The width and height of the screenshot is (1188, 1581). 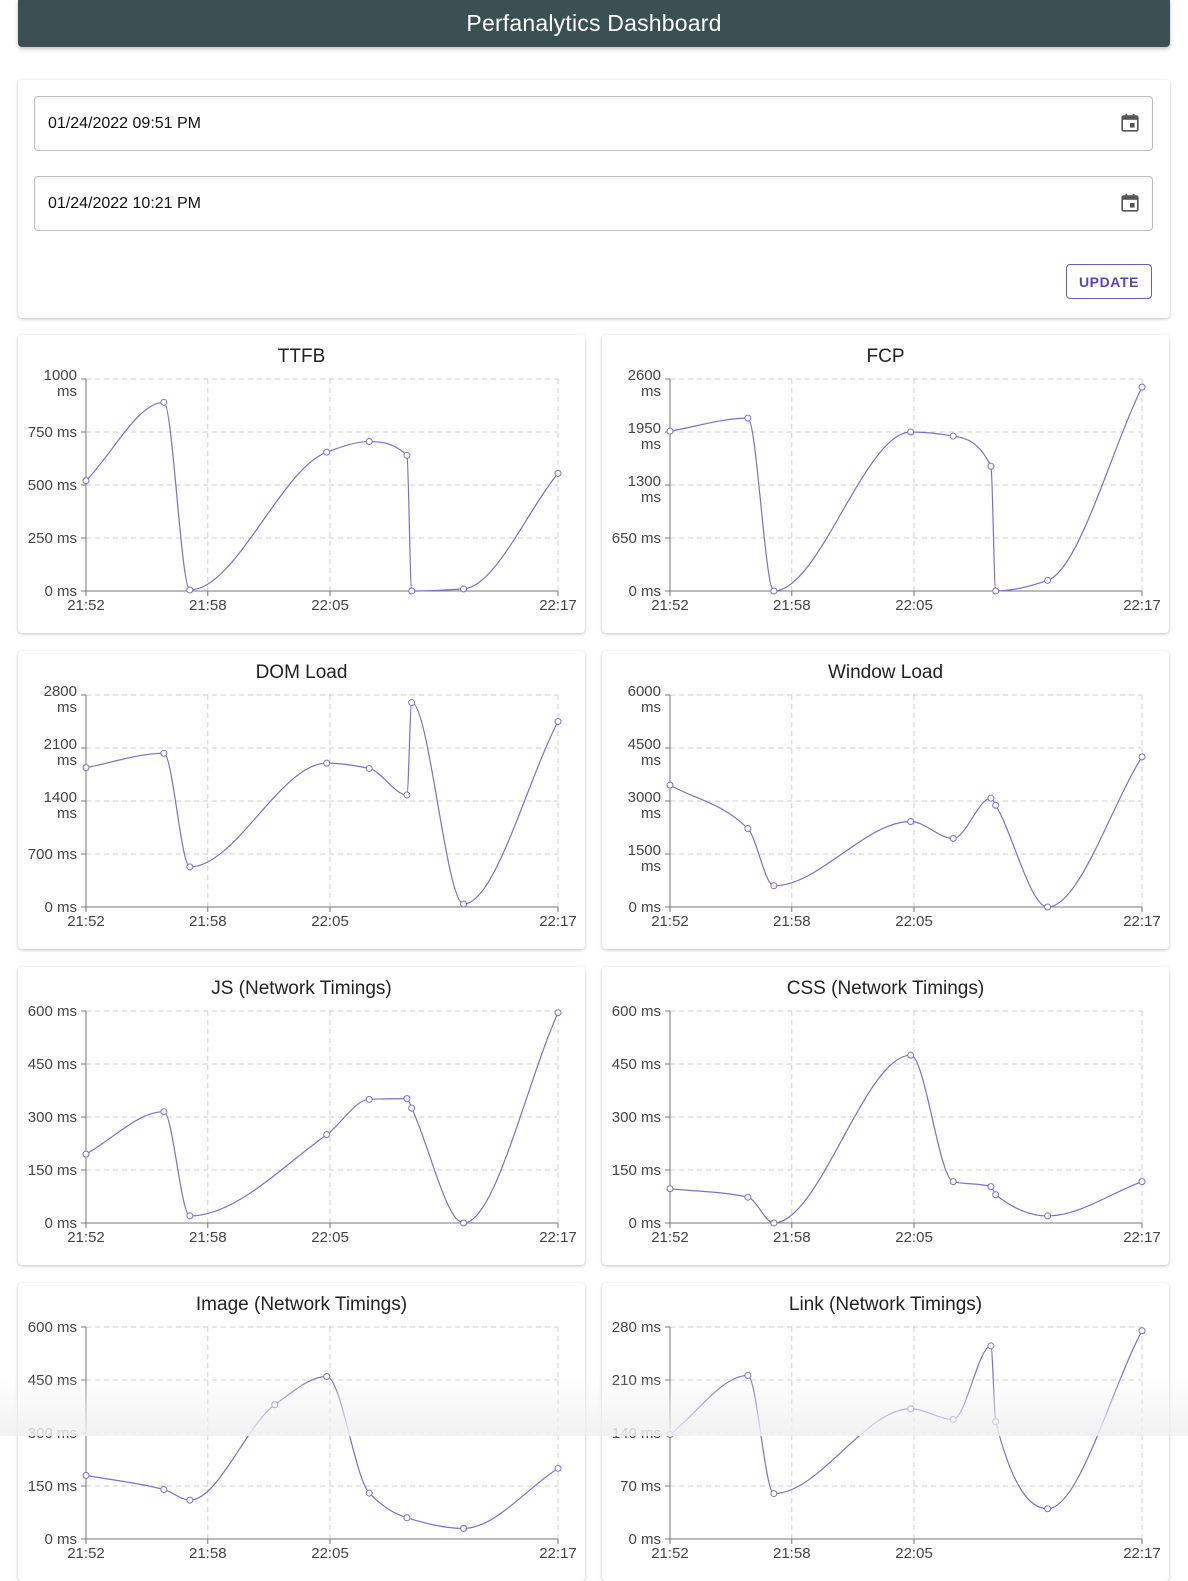 I want to click on app-title: Perfanalytics Dashboard, so click(x=594, y=23).